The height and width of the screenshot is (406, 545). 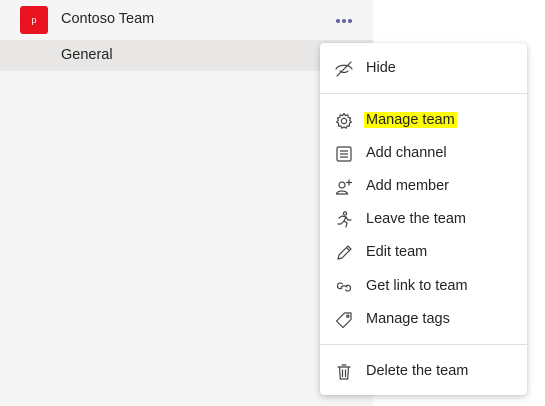 I want to click on menu-item-label: Edit team, so click(x=397, y=252).